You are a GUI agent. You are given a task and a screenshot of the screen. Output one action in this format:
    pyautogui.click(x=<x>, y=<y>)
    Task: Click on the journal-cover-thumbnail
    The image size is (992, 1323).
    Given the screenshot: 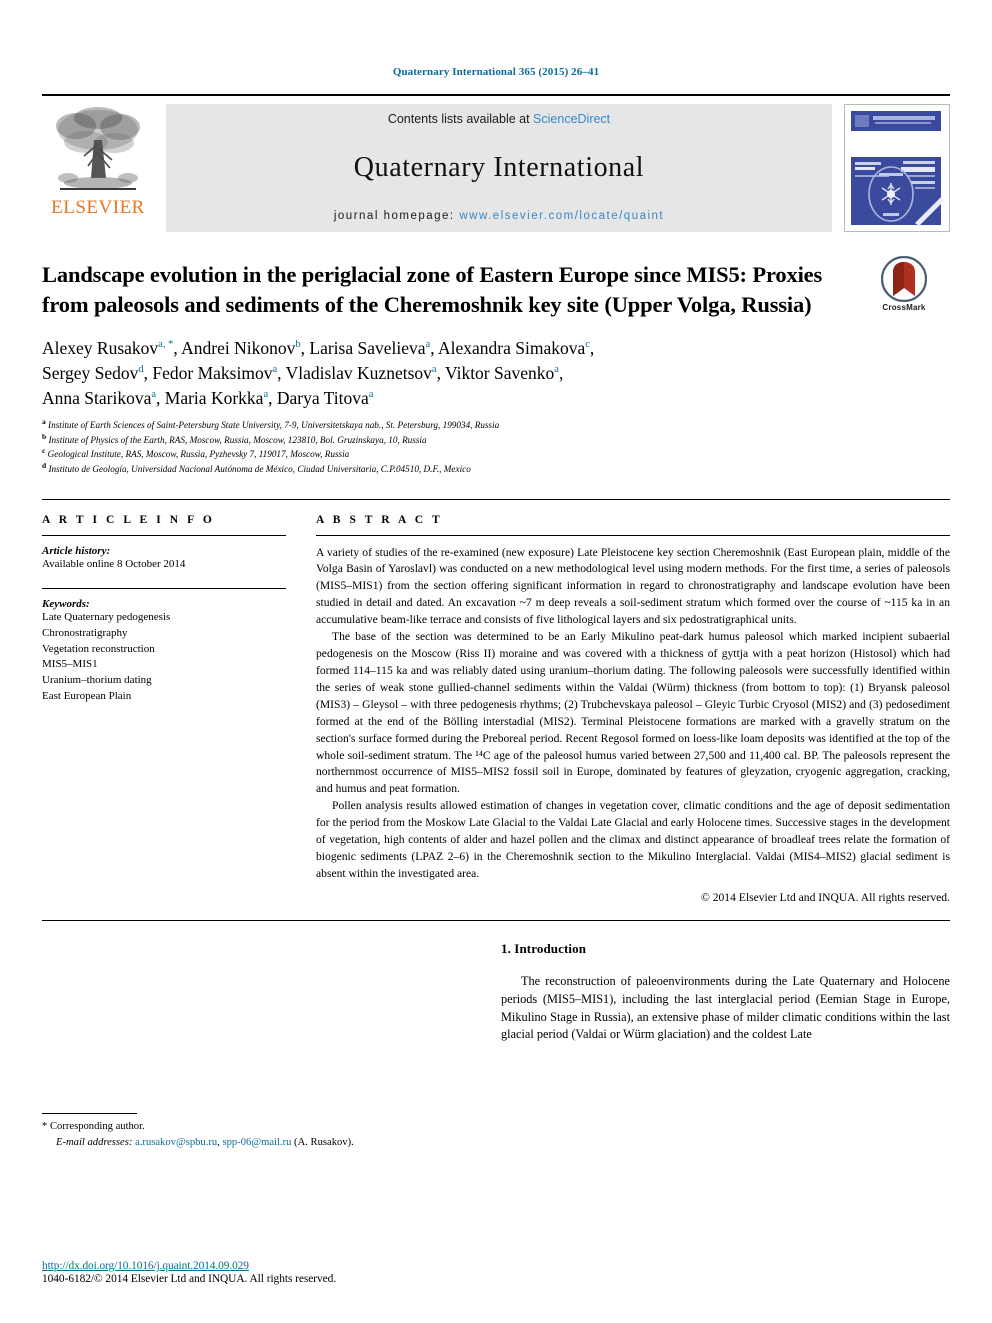 What is the action you would take?
    pyautogui.click(x=897, y=168)
    